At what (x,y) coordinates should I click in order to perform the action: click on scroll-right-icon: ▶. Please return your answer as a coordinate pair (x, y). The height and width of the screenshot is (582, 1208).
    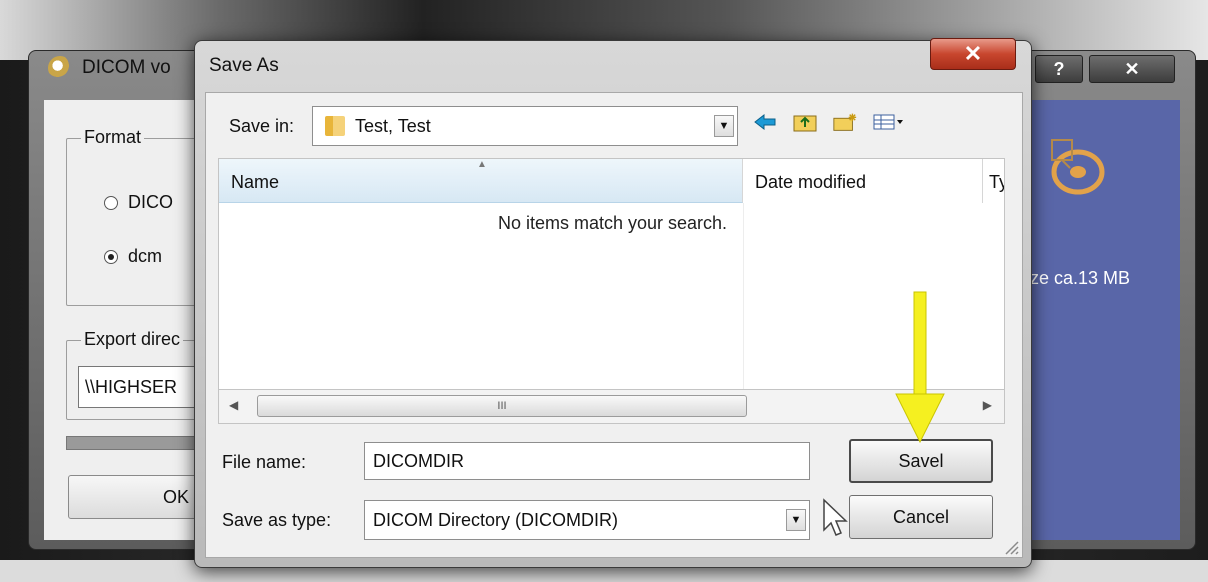
    Looking at the image, I should click on (987, 405).